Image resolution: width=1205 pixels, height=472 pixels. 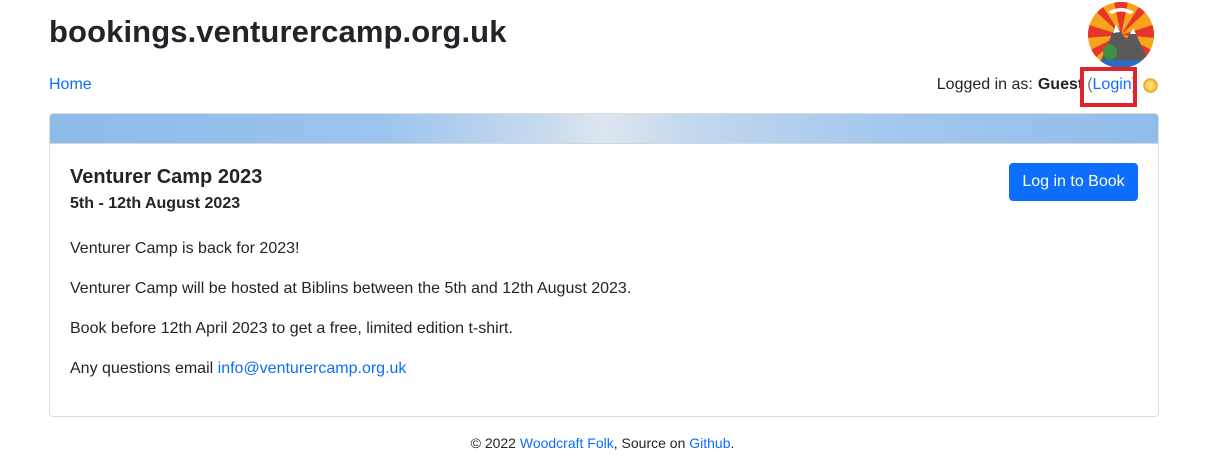 I want to click on woodcraft-folk-link: Woodcraft Folk, so click(x=567, y=443).